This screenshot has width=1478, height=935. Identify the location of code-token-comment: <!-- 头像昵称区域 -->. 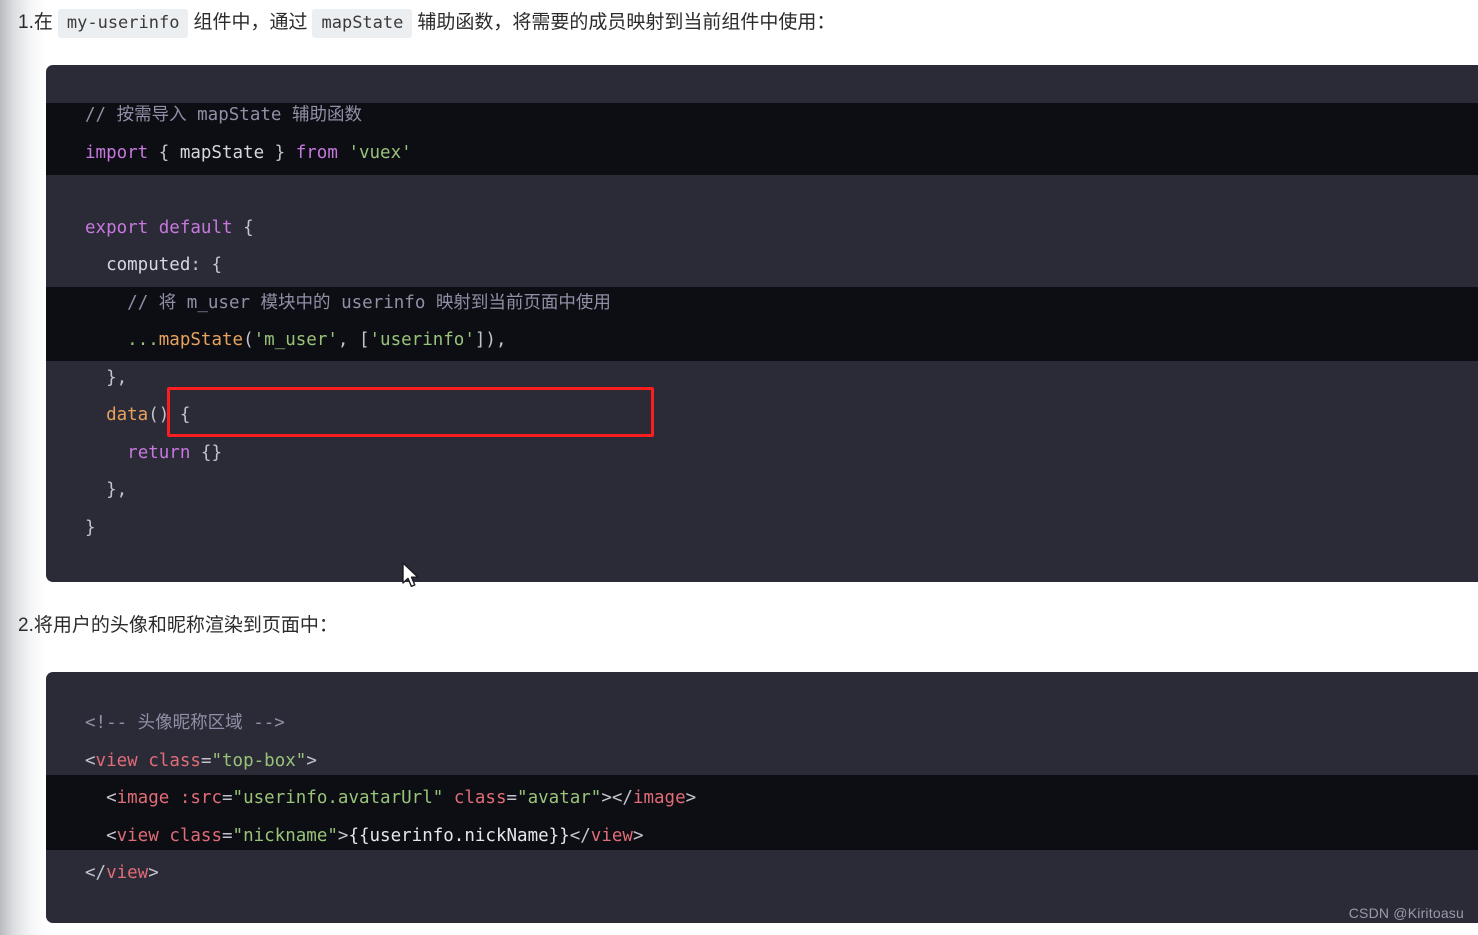
(185, 723).